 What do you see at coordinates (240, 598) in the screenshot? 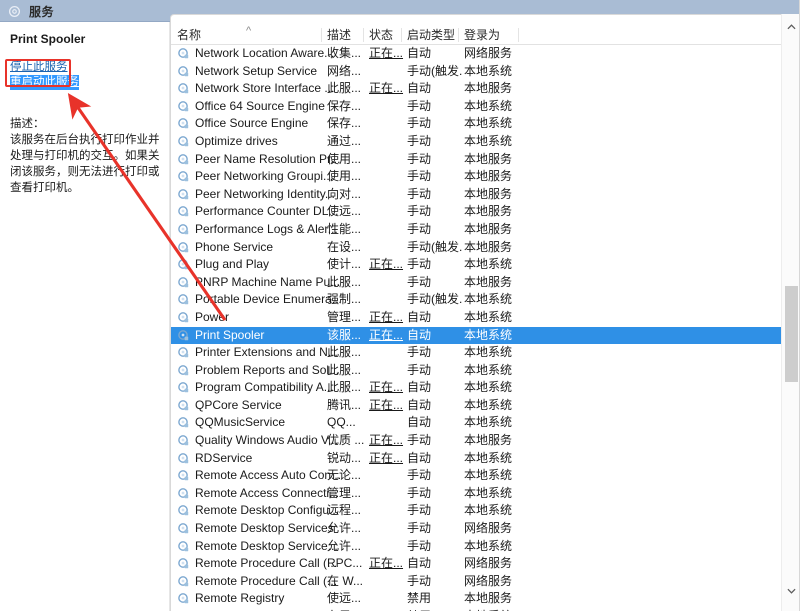
I see `cell-name: Remote Registry` at bounding box center [240, 598].